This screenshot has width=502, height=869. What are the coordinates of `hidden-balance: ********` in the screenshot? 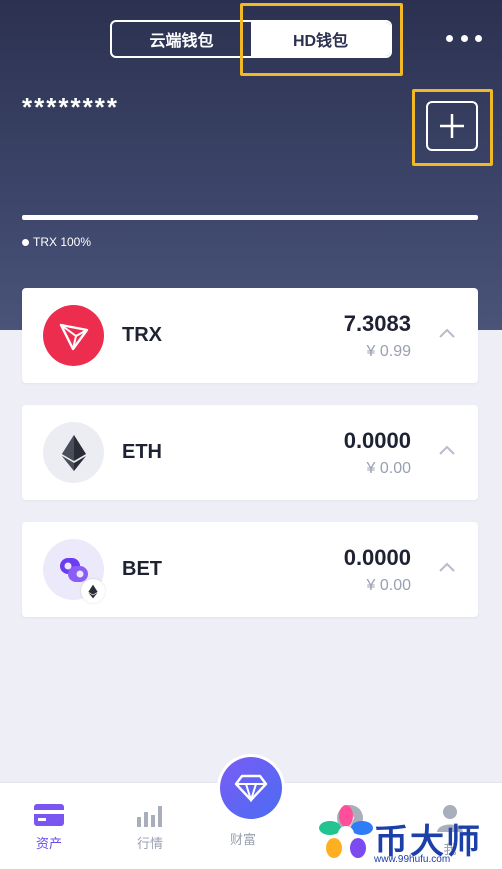 It's located at (70, 107).